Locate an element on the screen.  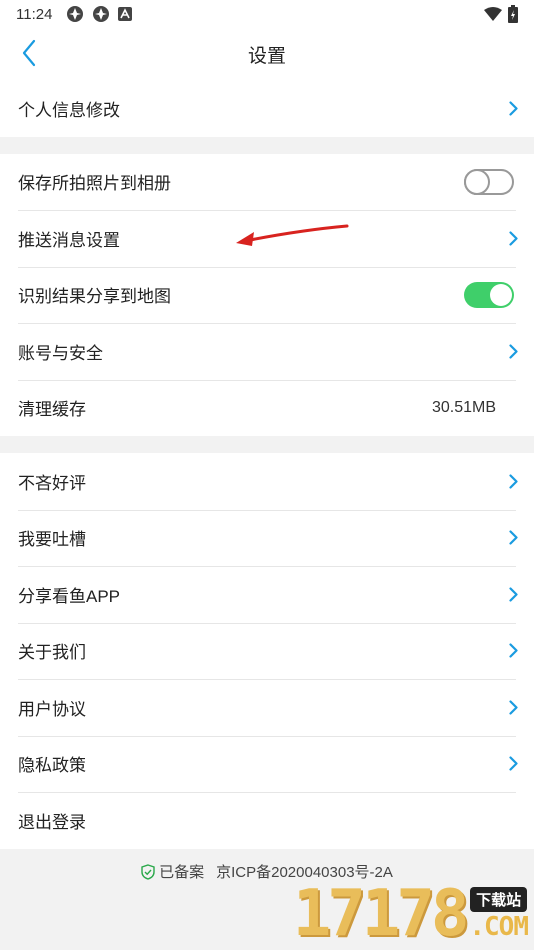
cache-size-value: 30.51MB is located at coordinates (463, 407).